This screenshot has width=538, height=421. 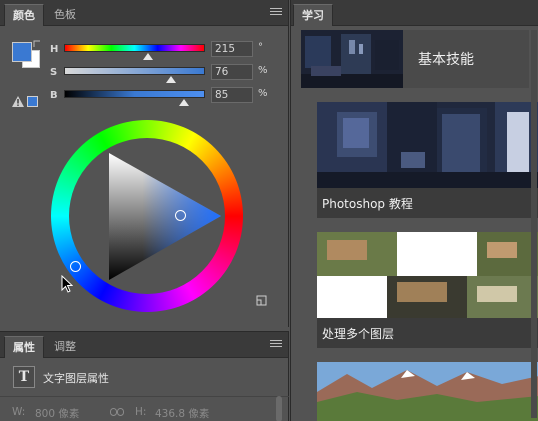 I want to click on hue-slider-thumb, so click(x=148, y=56).